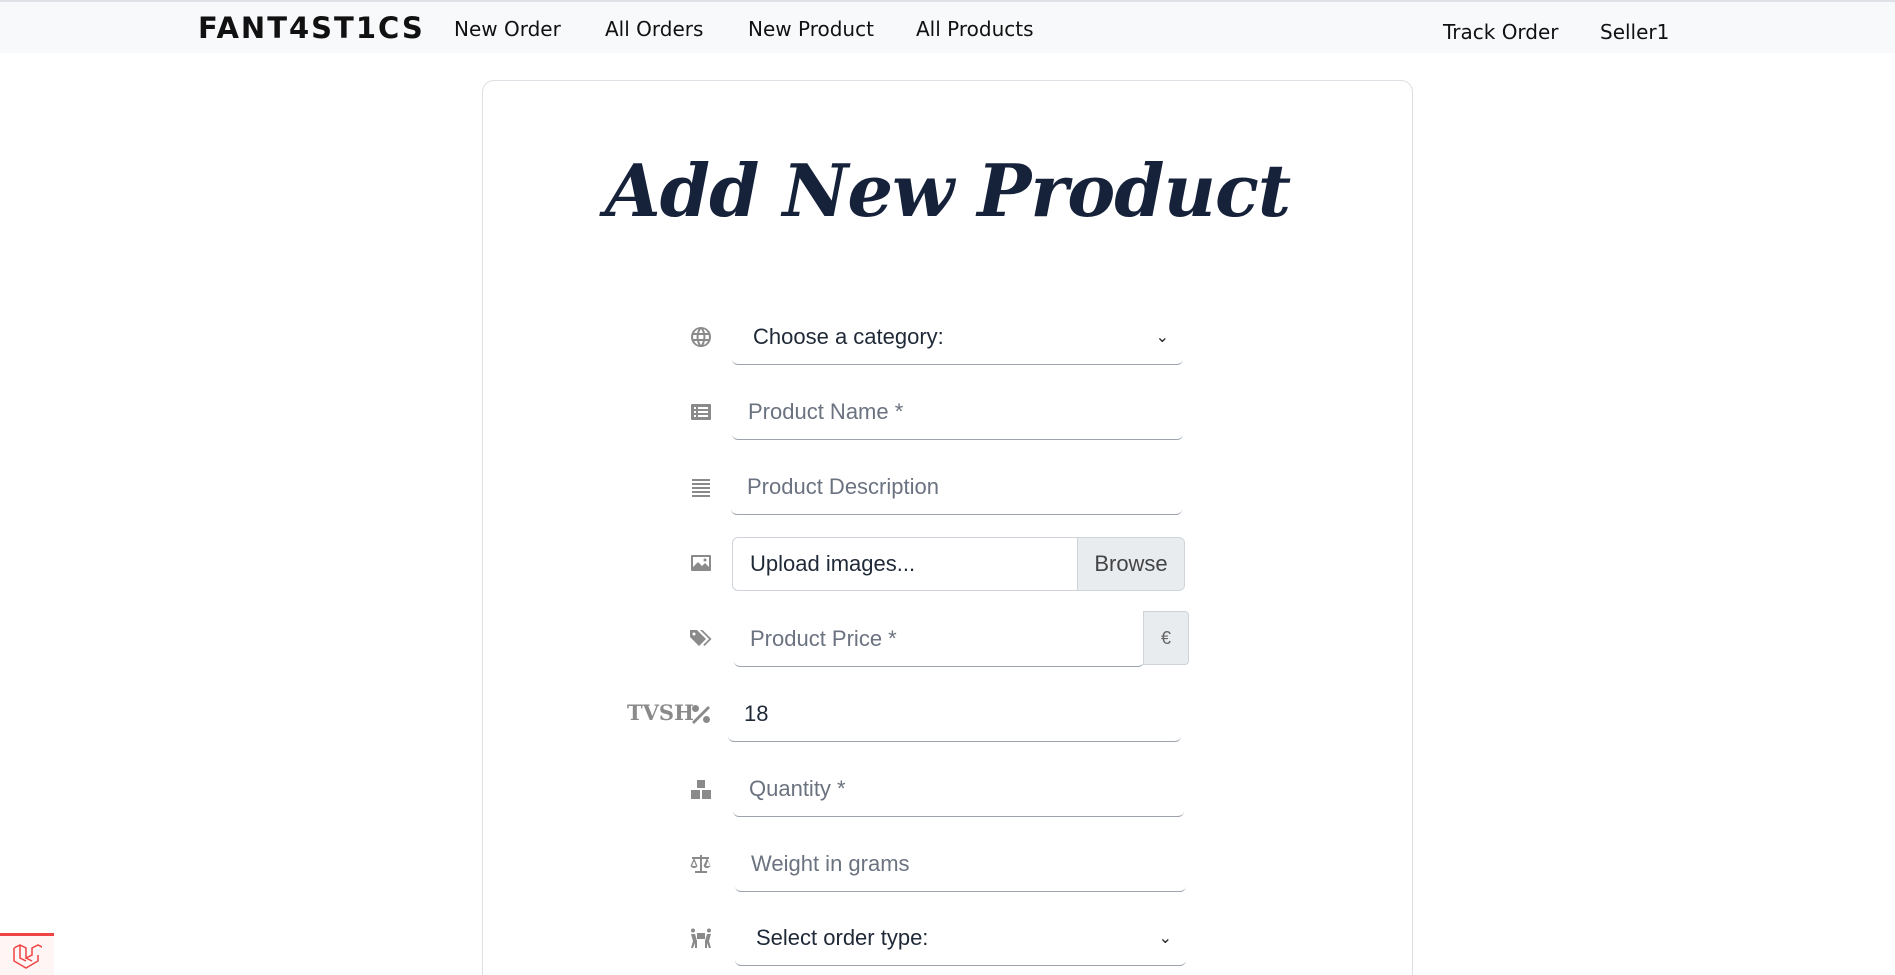 The image size is (1895, 975). What do you see at coordinates (956, 487) in the screenshot?
I see `product-description-input` at bounding box center [956, 487].